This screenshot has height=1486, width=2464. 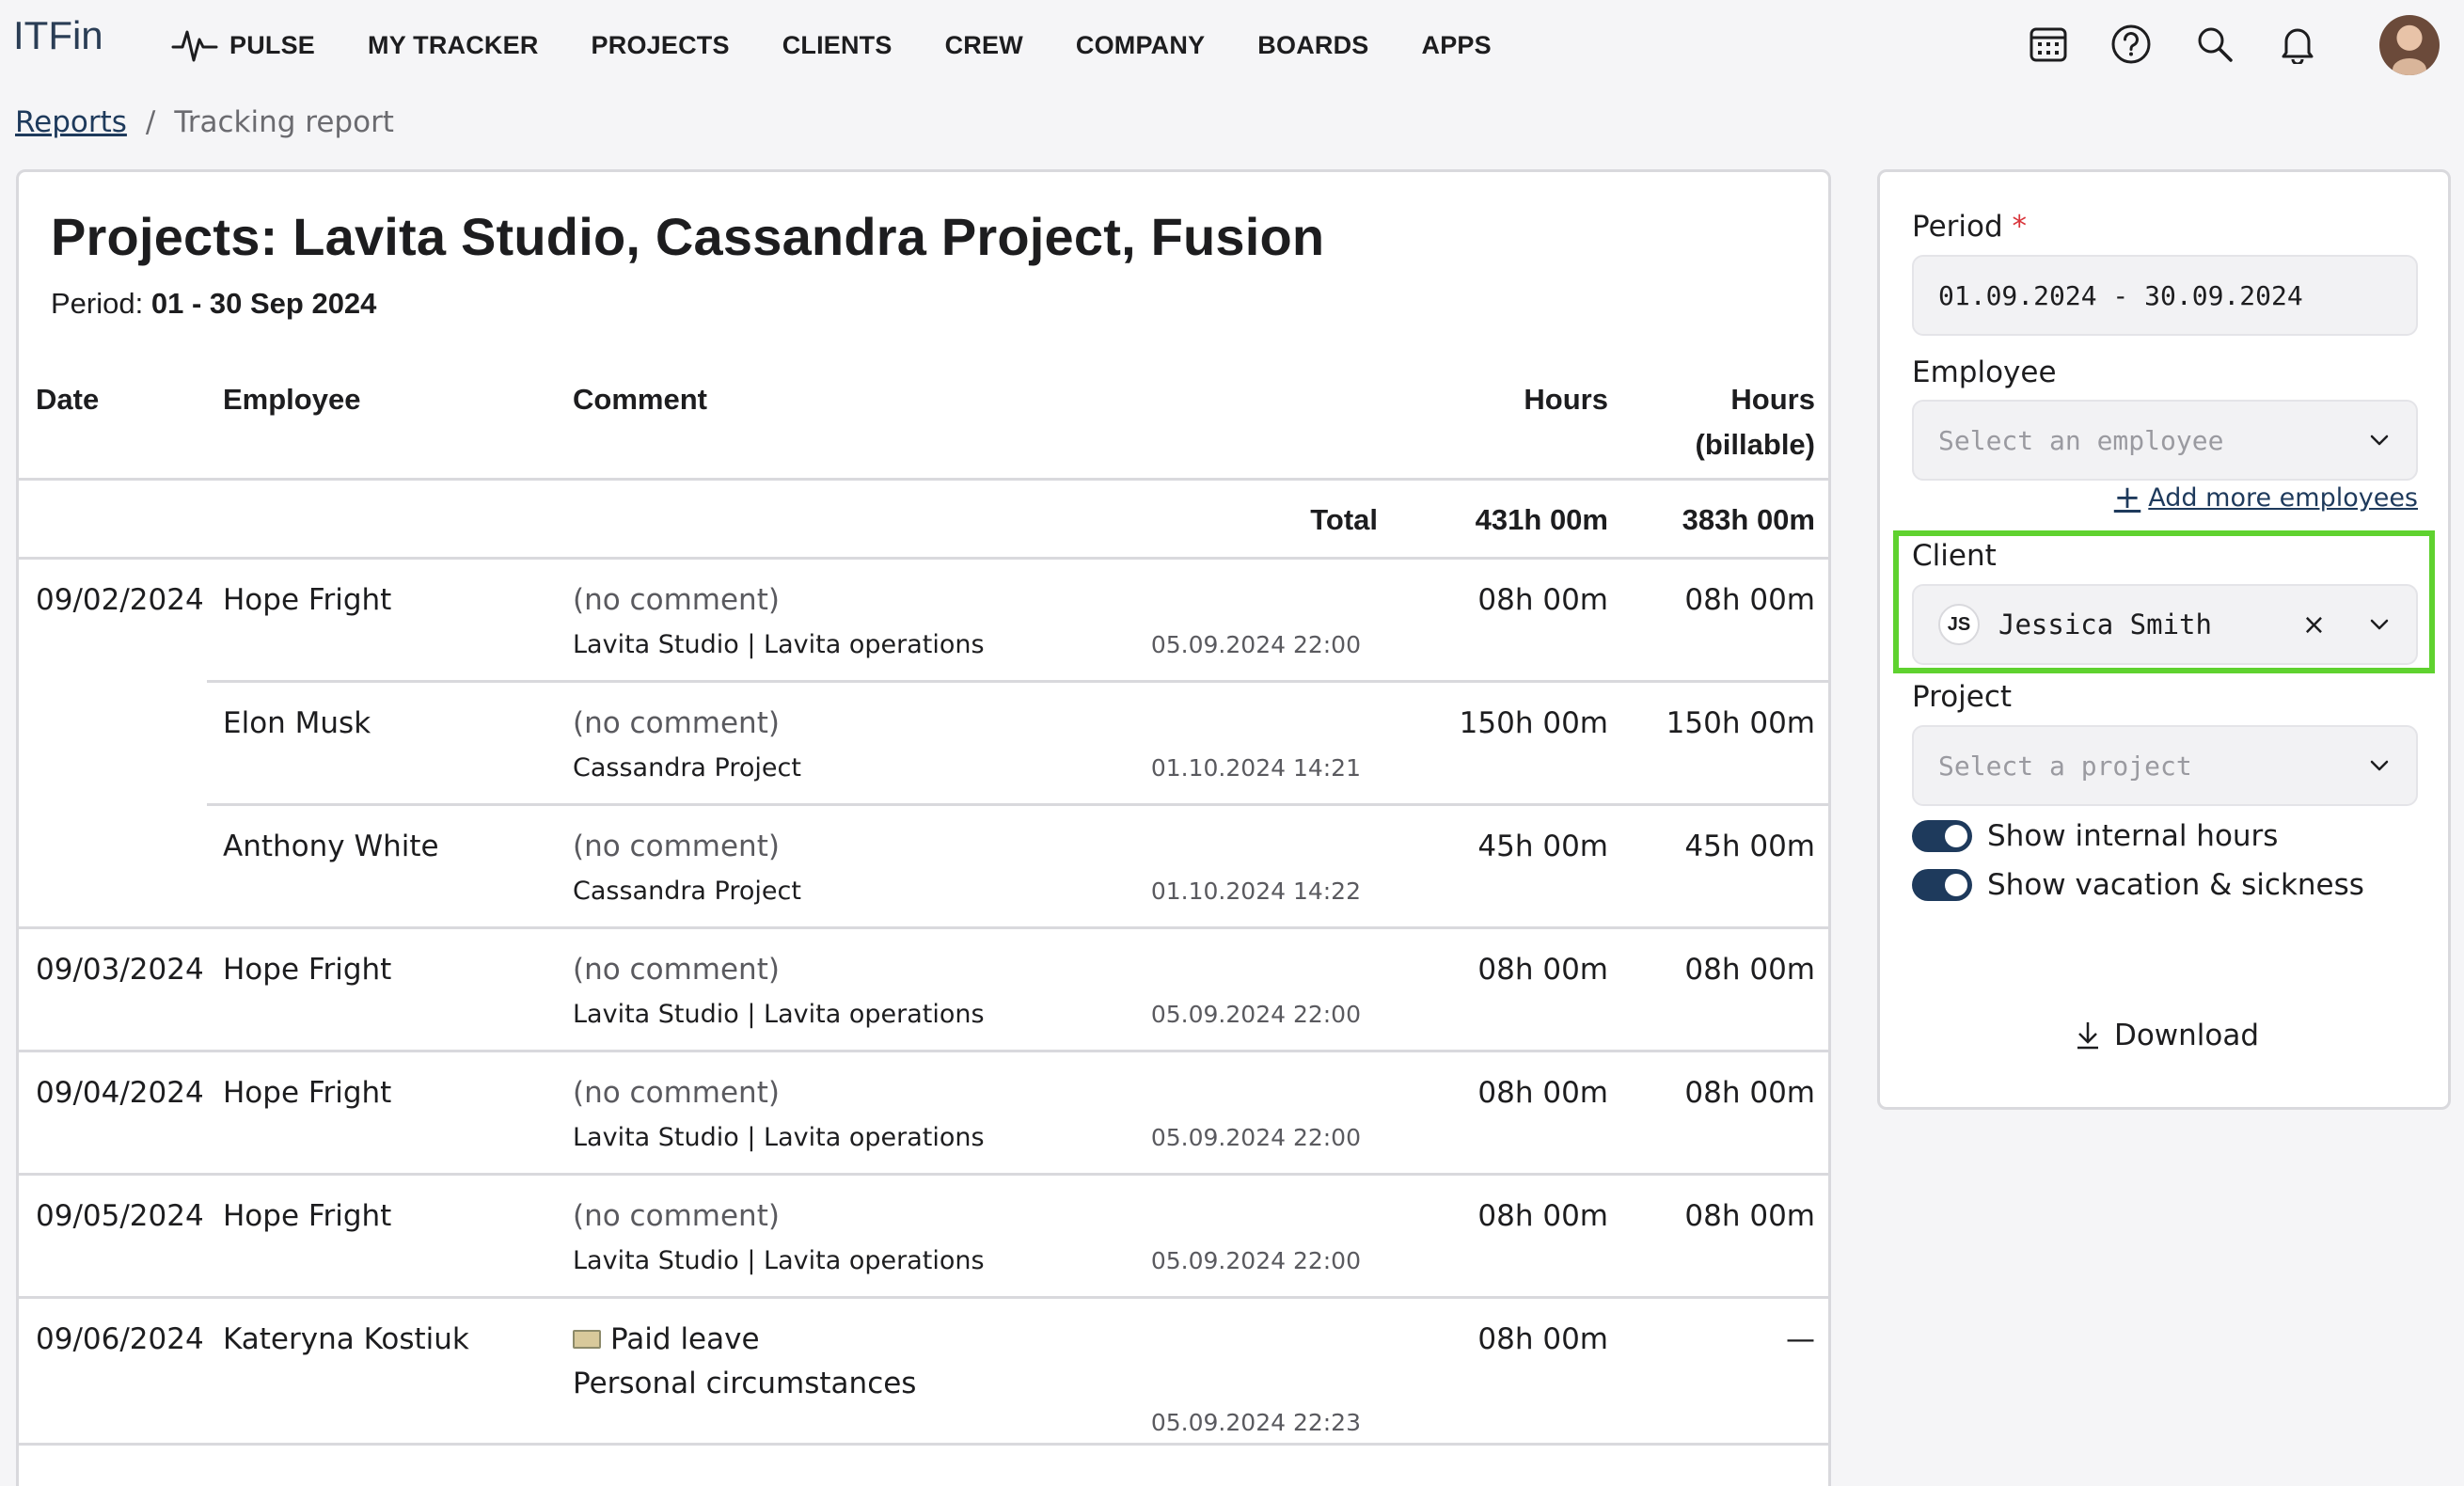 I want to click on client-select: JS Jessica Smith ×, so click(x=2165, y=624).